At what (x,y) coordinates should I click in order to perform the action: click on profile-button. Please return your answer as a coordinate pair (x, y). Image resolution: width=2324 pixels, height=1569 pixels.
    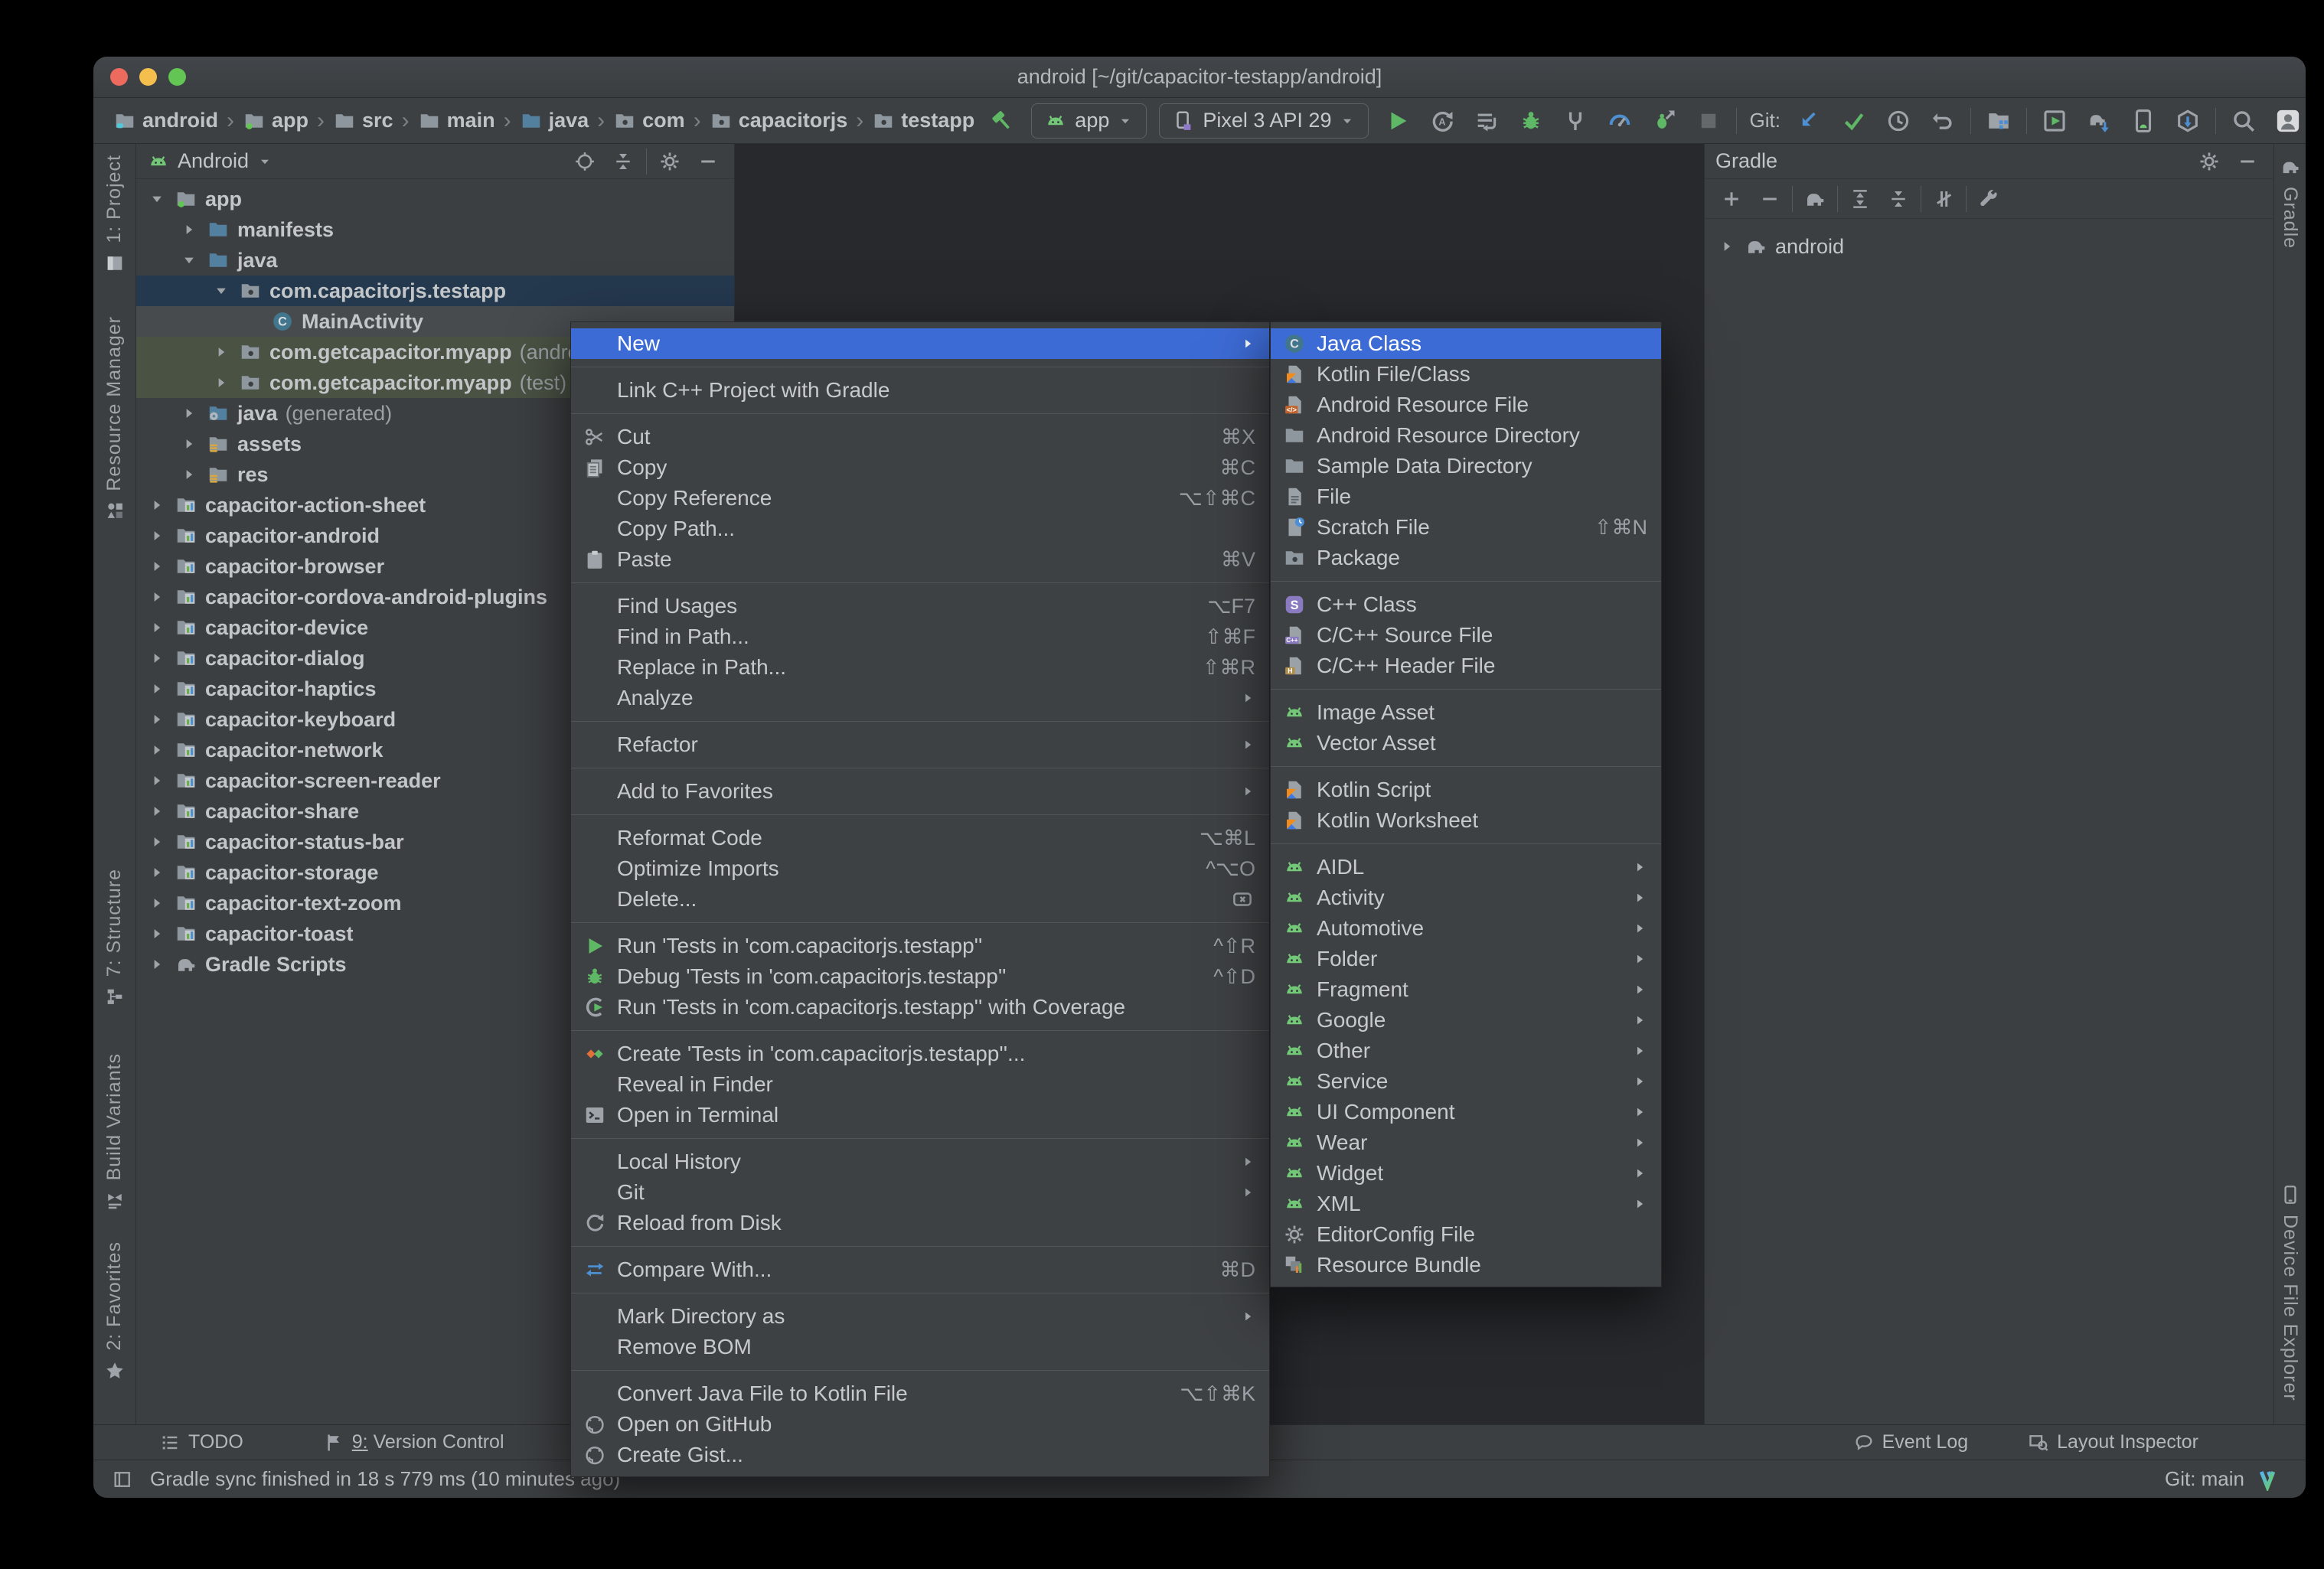
    Looking at the image, I should click on (1620, 121).